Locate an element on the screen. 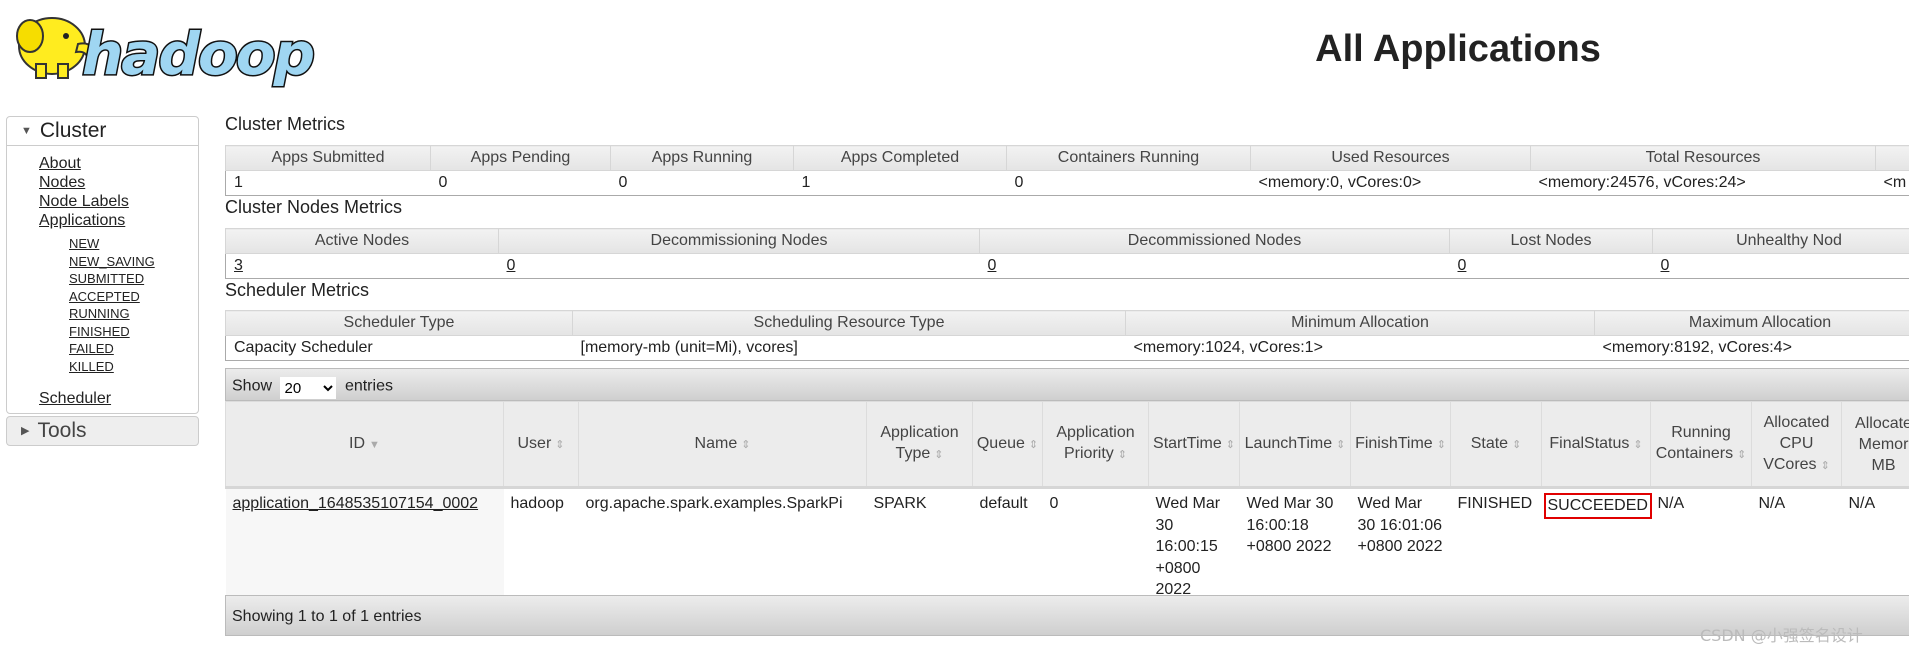 The image size is (1909, 655). column-header: Allocate Memor MB is located at coordinates (1875, 445).